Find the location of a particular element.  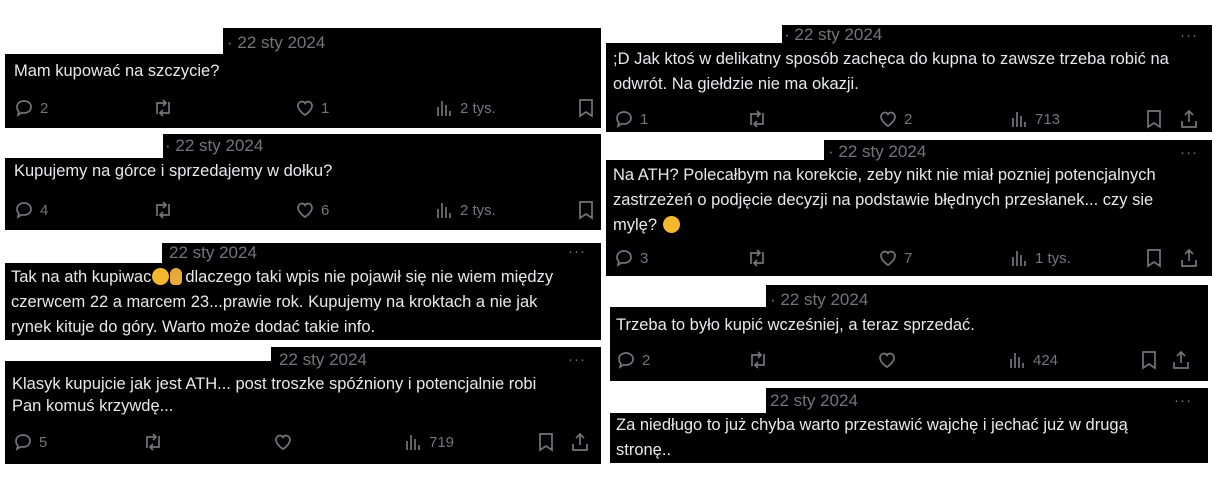

like-button: 1 is located at coordinates (312, 108).